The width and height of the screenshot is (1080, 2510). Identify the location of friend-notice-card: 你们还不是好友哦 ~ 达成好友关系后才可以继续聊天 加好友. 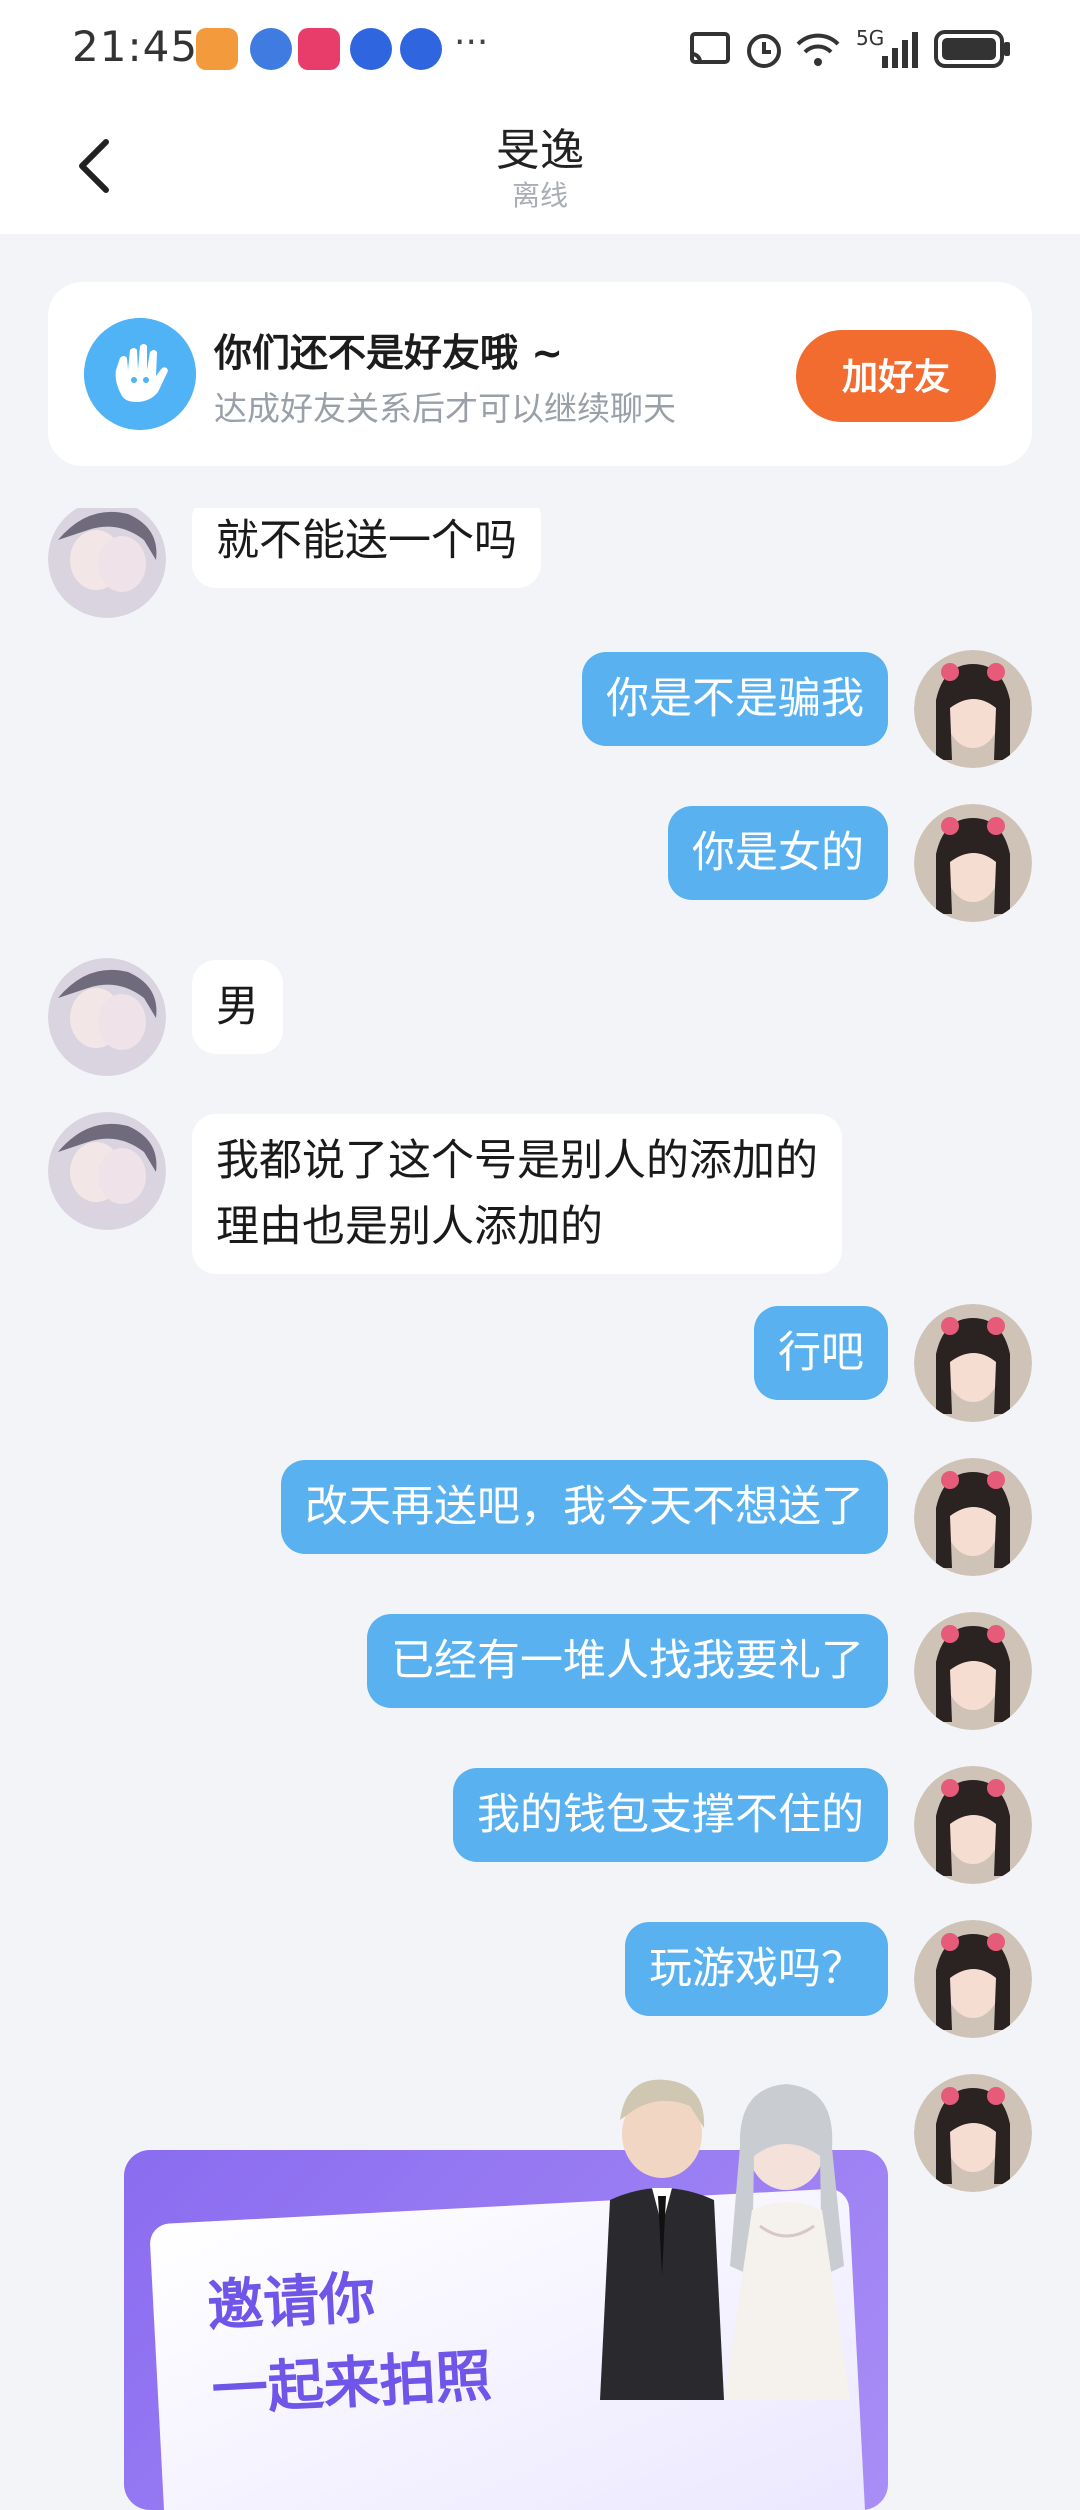
(540, 374).